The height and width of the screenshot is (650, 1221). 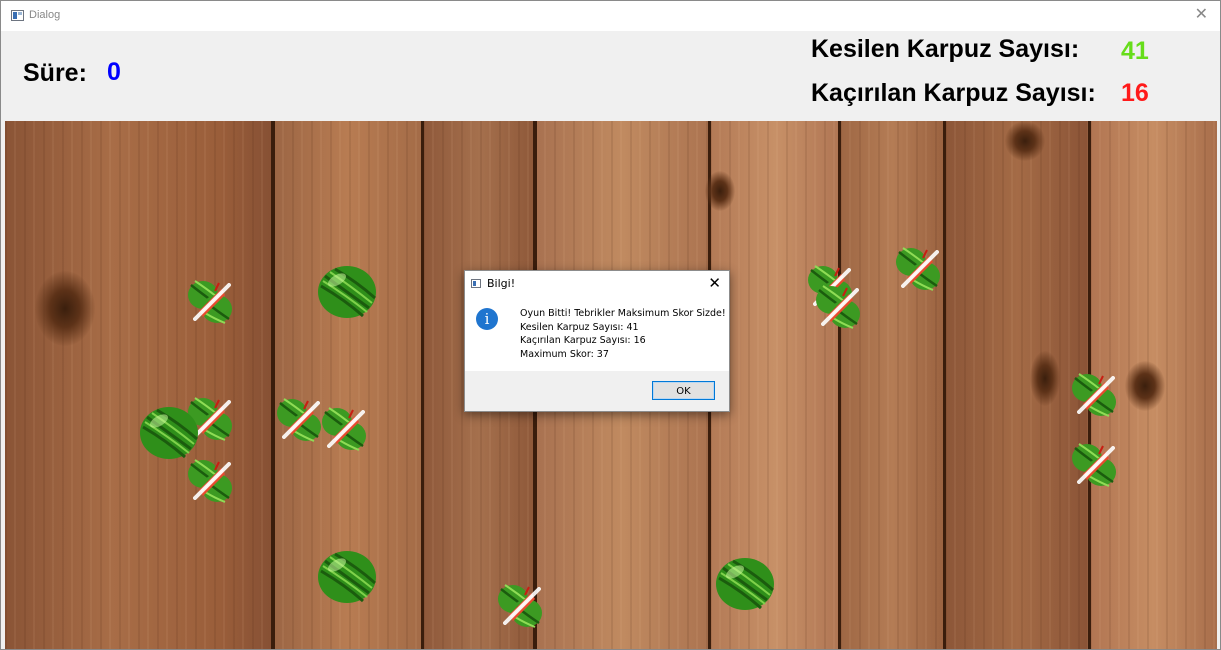 What do you see at coordinates (579, 327) in the screenshot?
I see `message-line: Kesilen Karpuz Sayısı: 41` at bounding box center [579, 327].